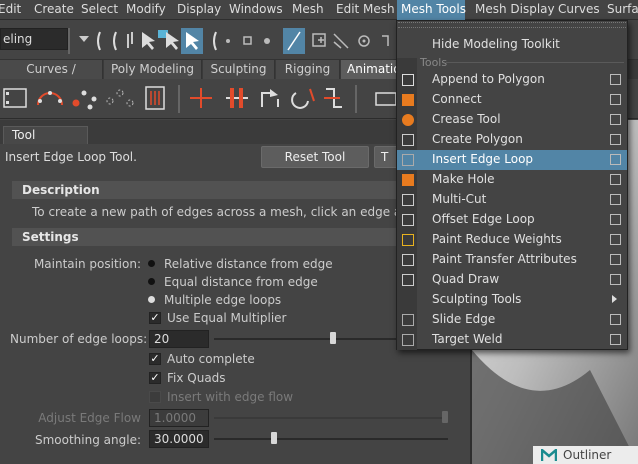  Describe the element at coordinates (306, 339) in the screenshot. I see `num-edge-loops-slider-track` at that location.